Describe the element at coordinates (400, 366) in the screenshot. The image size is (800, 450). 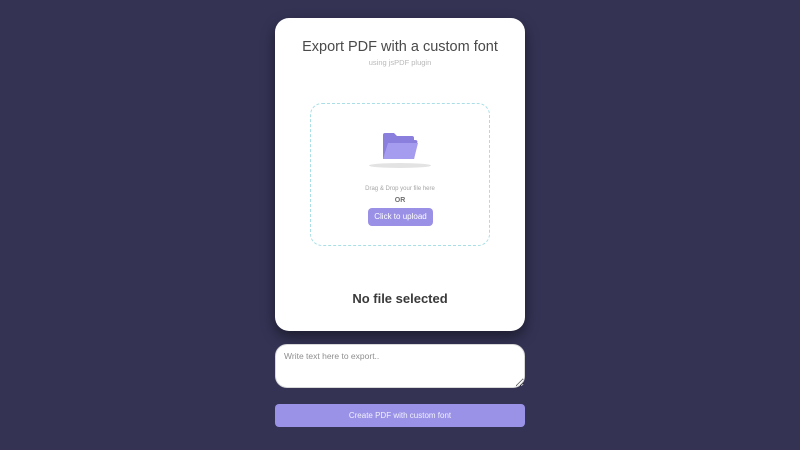
I see `export-text-input` at that location.